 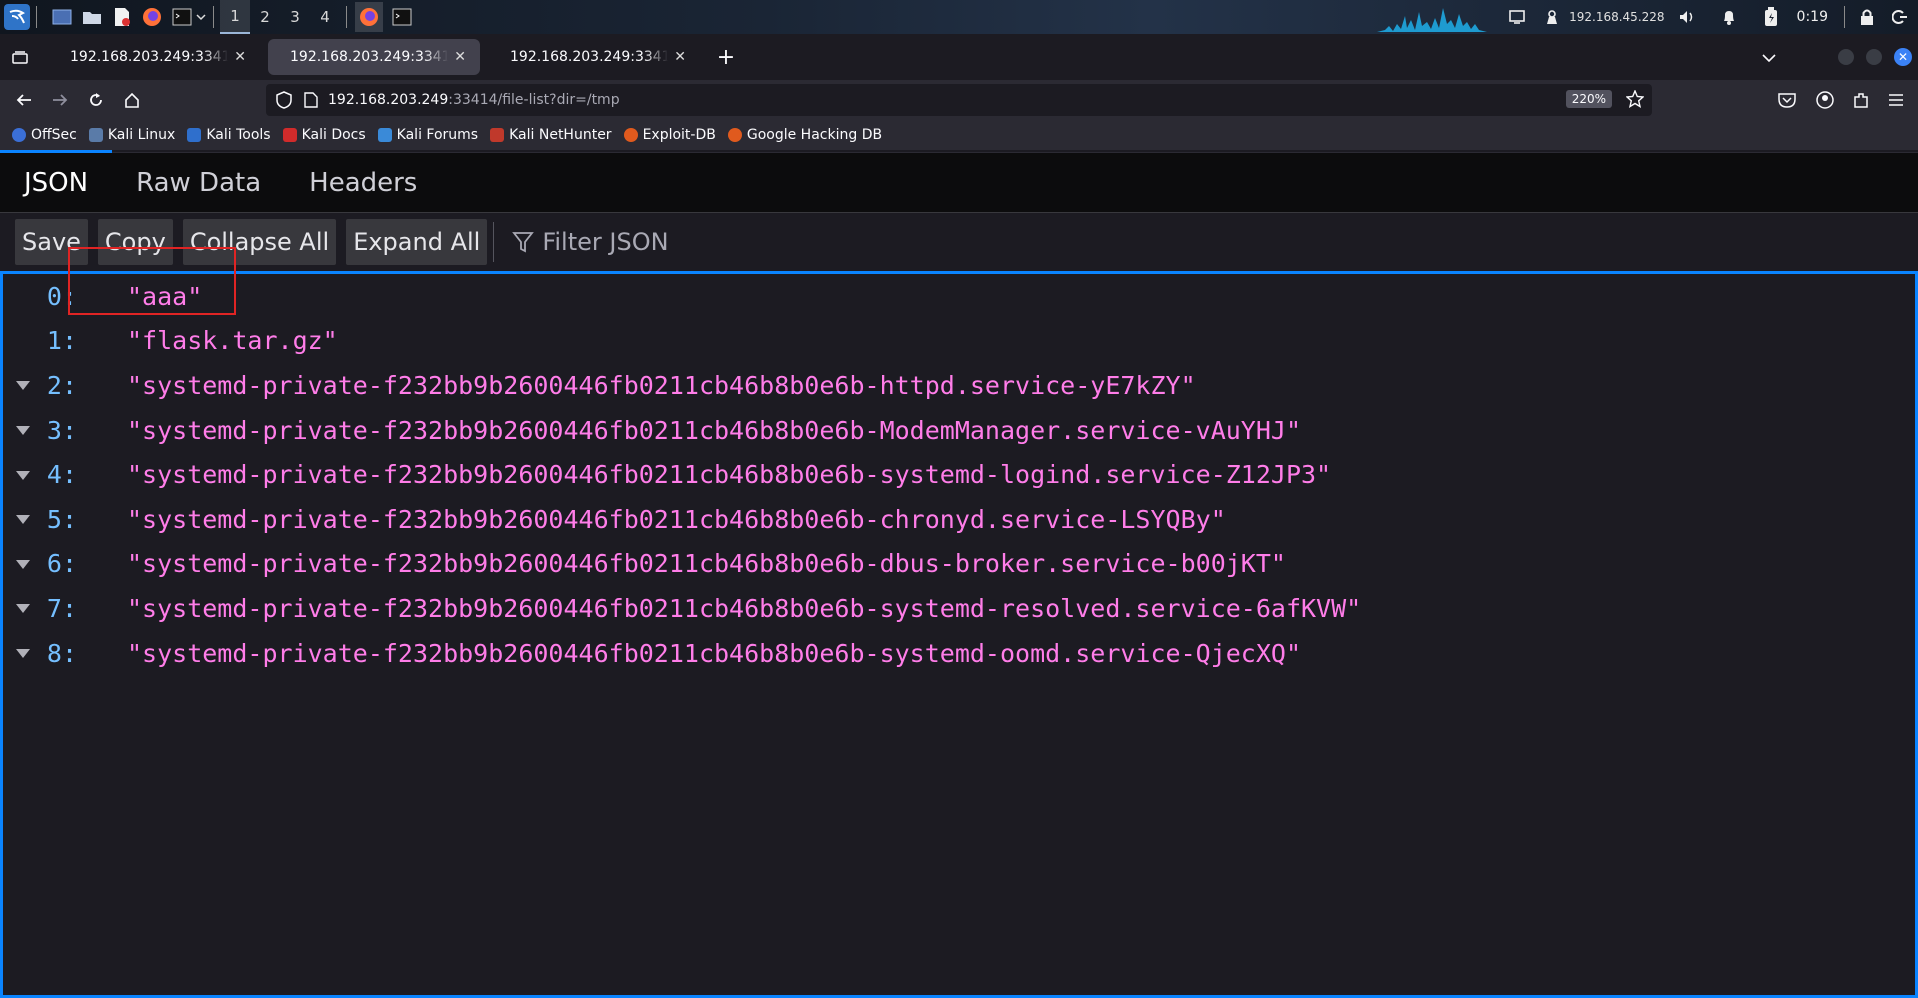 I want to click on system-tray: 192.168.45.228 0:19, so click(x=1647, y=17).